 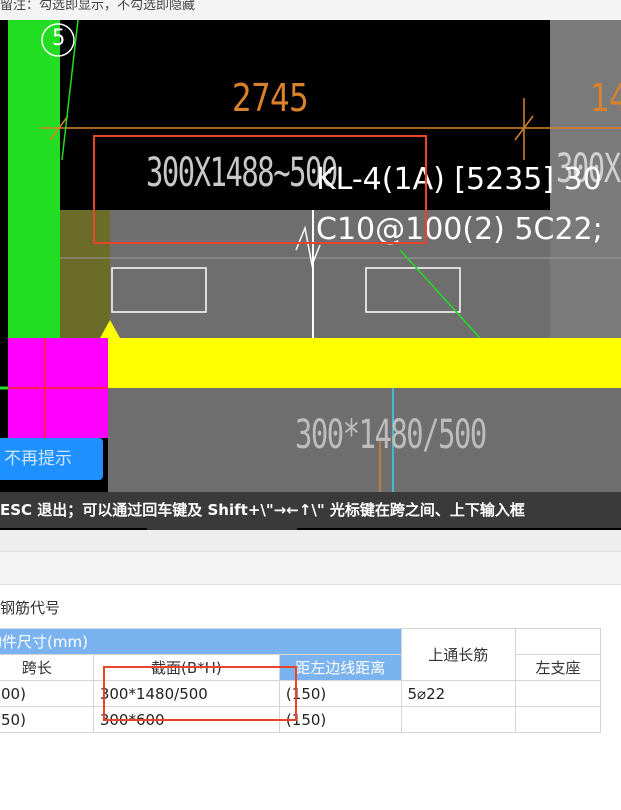 I want to click on table-row: 50) 300*600 (150), so click(x=301, y=719).